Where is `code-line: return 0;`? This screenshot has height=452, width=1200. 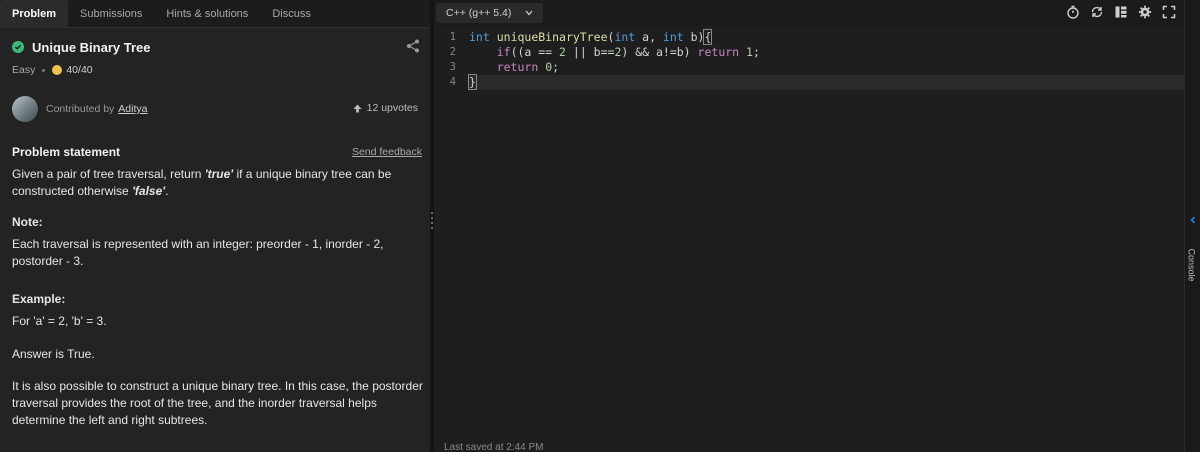
code-line: return 0; is located at coordinates (826, 67).